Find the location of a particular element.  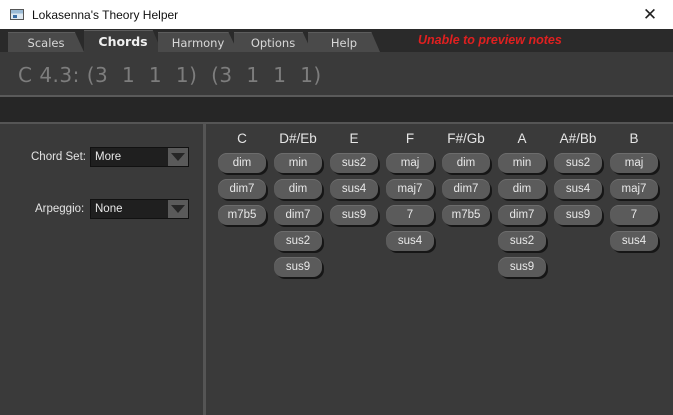

tab-options: Options is located at coordinates (273, 42).